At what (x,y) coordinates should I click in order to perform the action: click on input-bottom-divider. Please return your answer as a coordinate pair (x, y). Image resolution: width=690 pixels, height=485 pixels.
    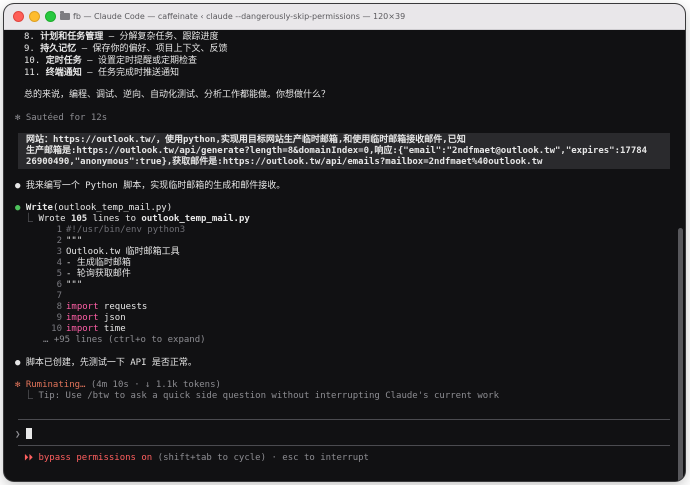
    Looking at the image, I should click on (344, 445).